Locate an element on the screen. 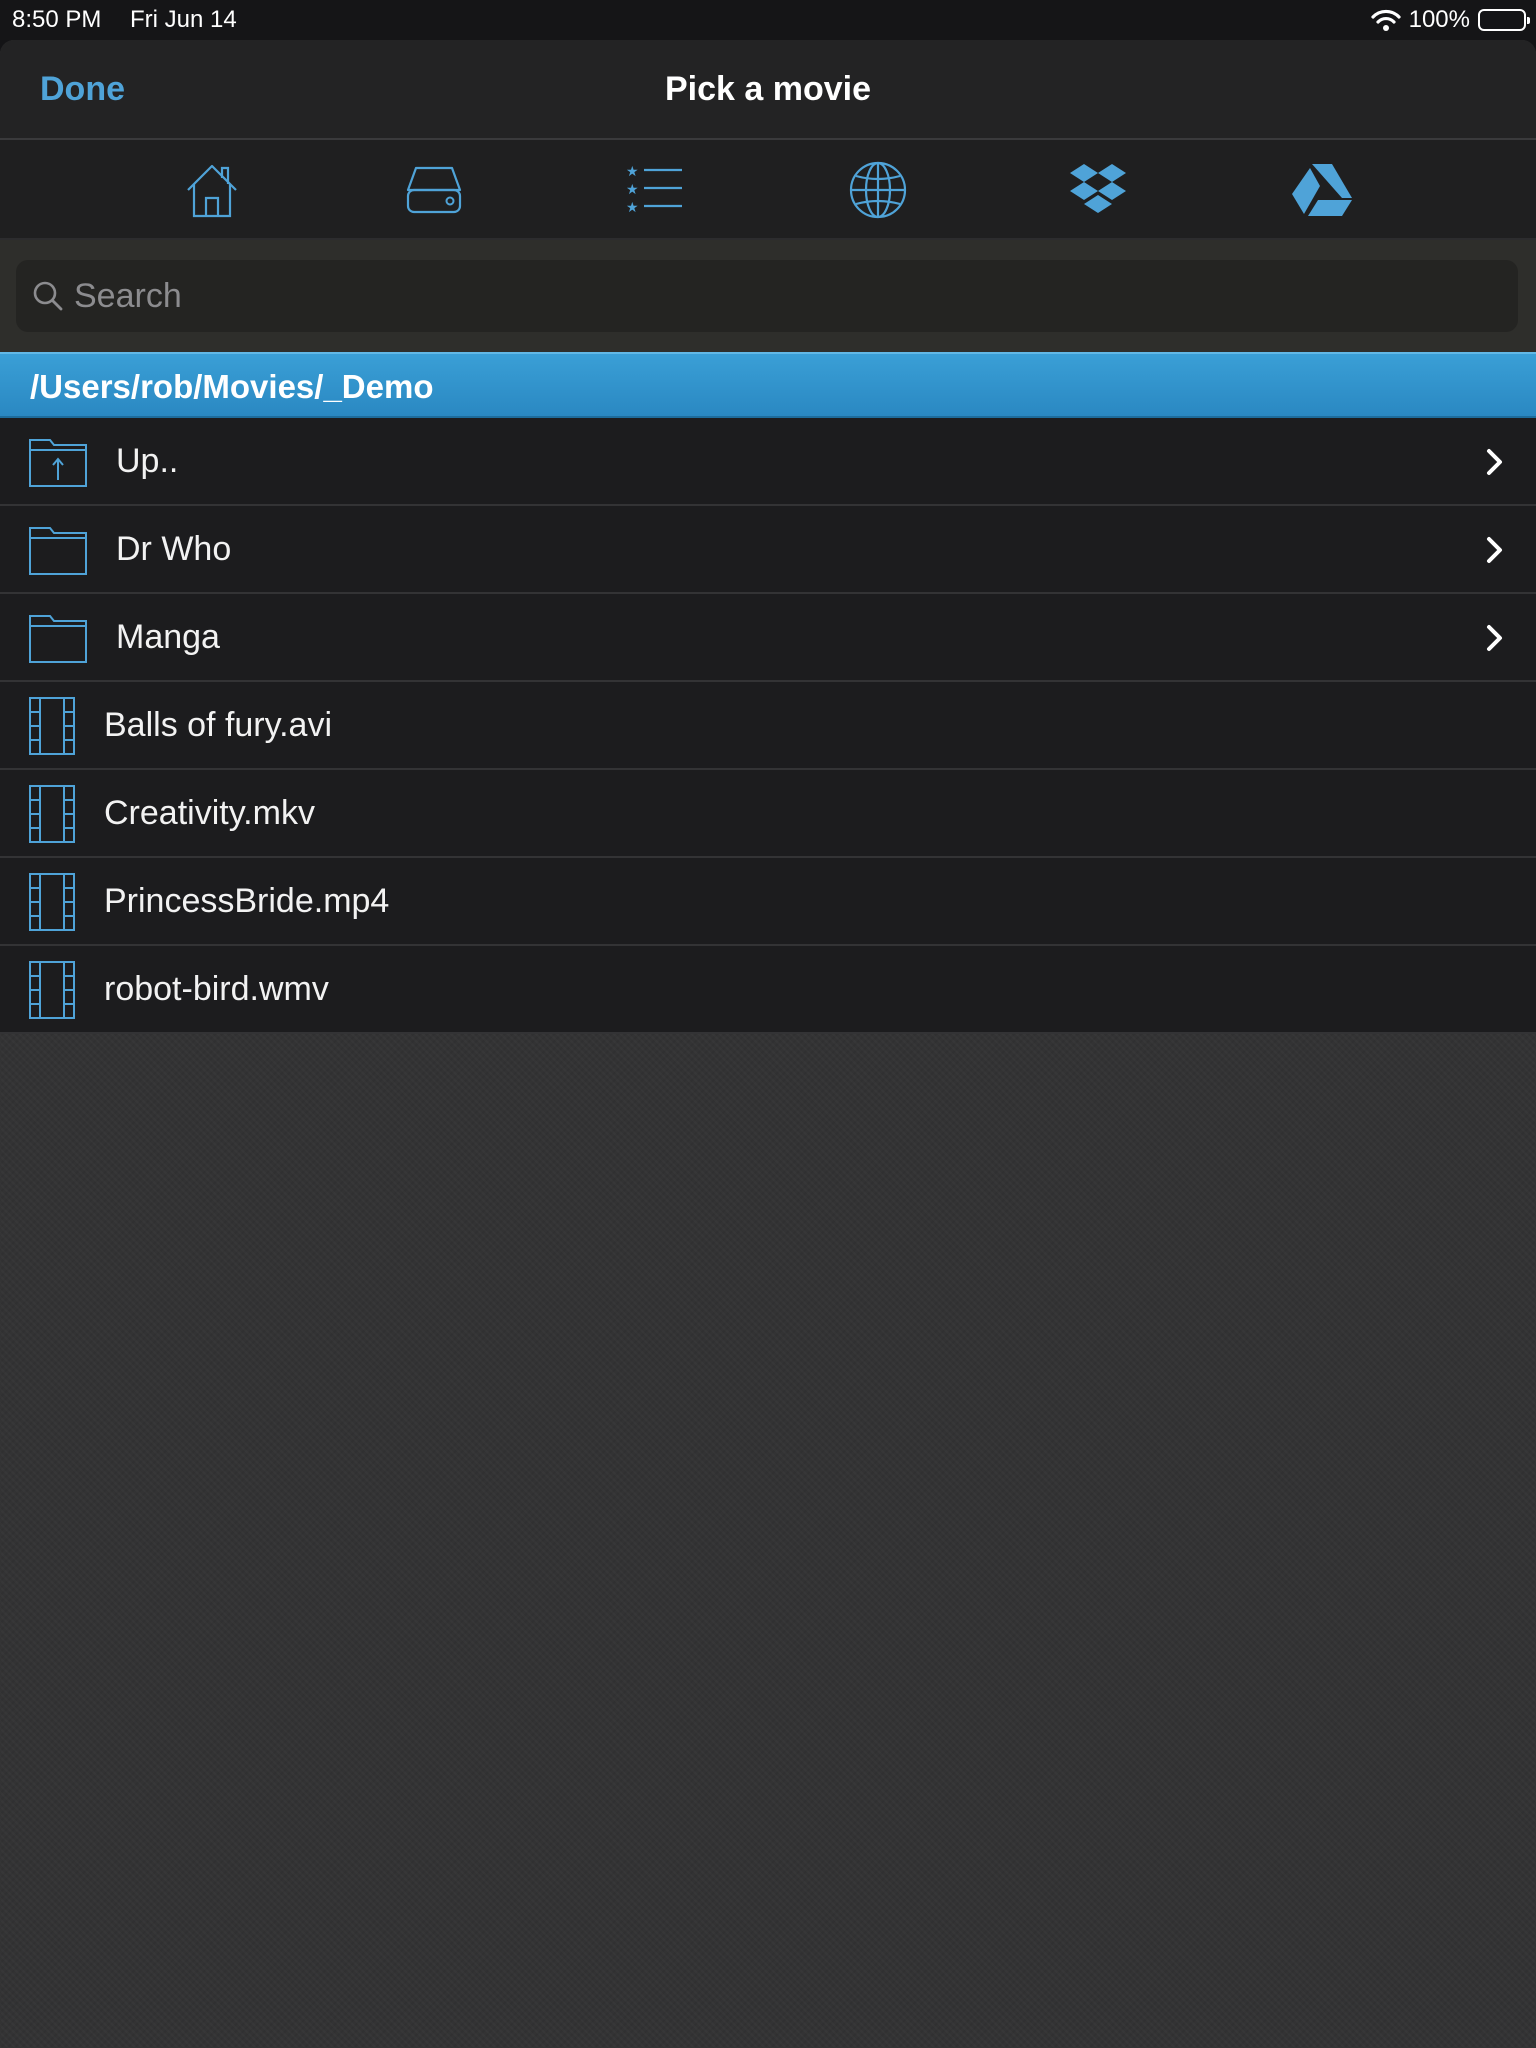 The height and width of the screenshot is (2048, 1536). battery-percent: 100% is located at coordinates (1439, 19).